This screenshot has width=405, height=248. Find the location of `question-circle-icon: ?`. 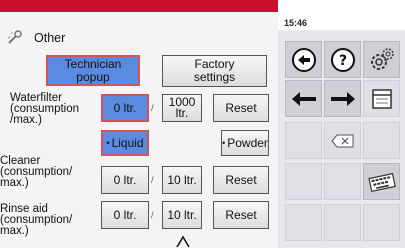

question-circle-icon: ? is located at coordinates (342, 59).